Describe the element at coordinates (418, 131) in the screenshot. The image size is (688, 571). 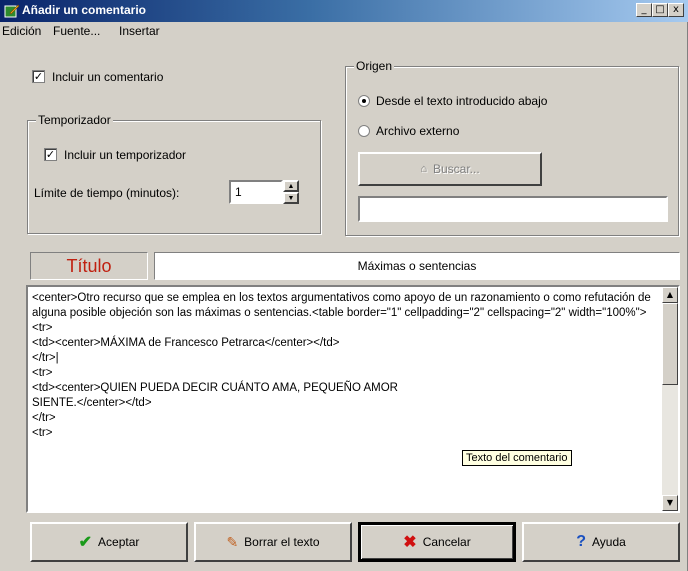
I see `radio-file-source-label: Archivo externo` at that location.